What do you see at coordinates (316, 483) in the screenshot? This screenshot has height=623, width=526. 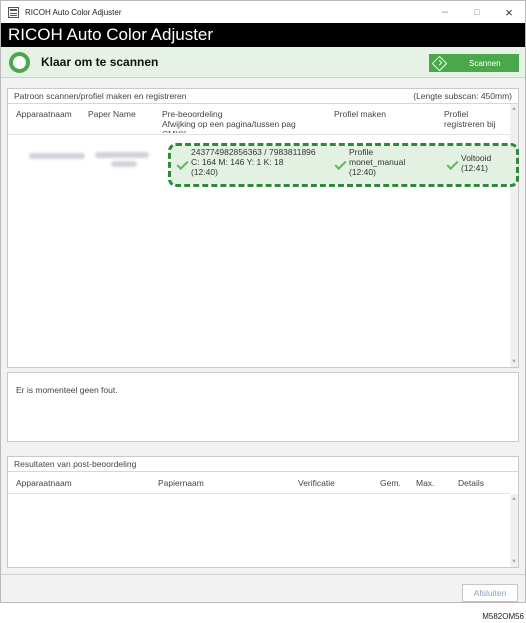 I see `post-col-verification: Verificatie` at bounding box center [316, 483].